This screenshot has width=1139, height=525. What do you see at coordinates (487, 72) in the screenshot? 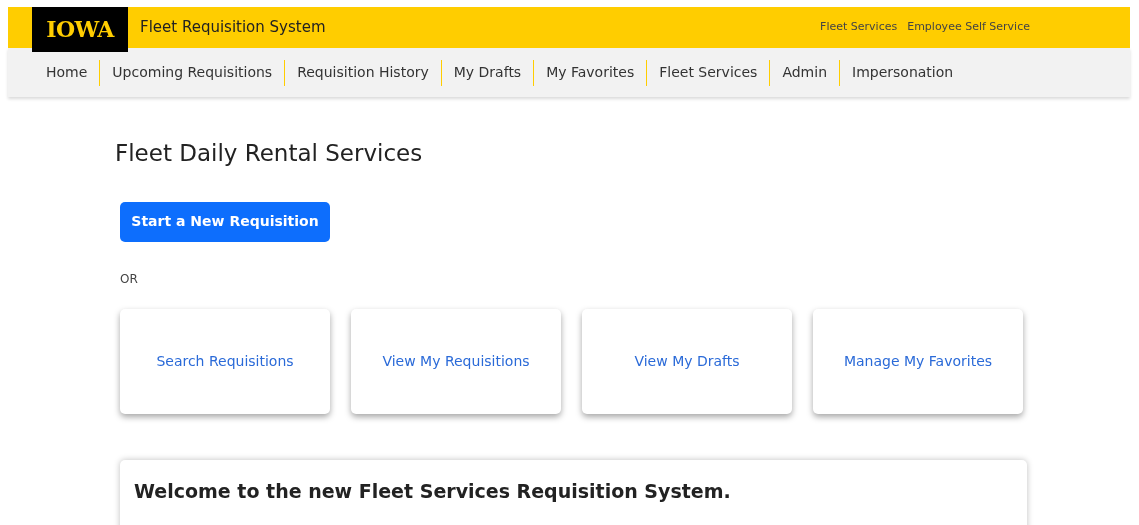
I see `nav-link: My Drafts` at bounding box center [487, 72].